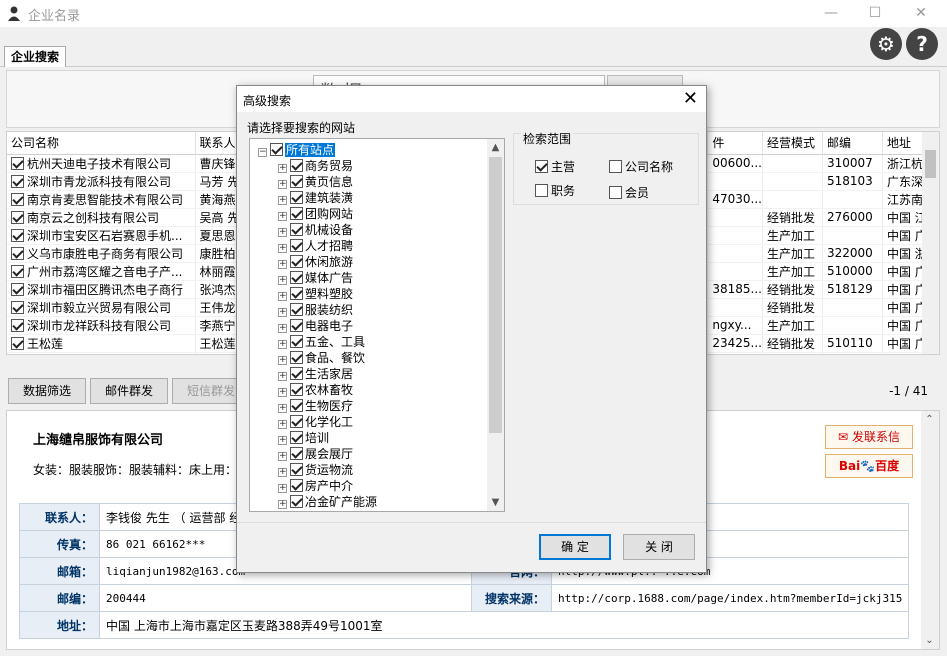 The image size is (947, 656). What do you see at coordinates (315, 373) in the screenshot?
I see `tree-item: + 生活家居` at bounding box center [315, 373].